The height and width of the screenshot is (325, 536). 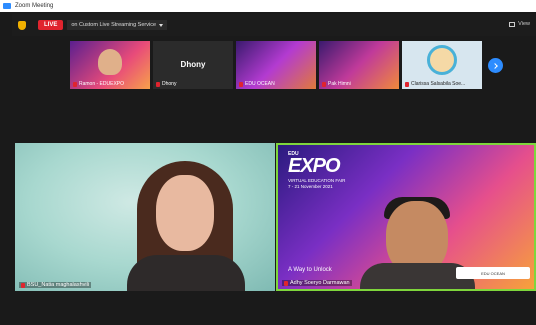 What do you see at coordinates (186, 273) in the screenshot?
I see `participant-body` at bounding box center [186, 273].